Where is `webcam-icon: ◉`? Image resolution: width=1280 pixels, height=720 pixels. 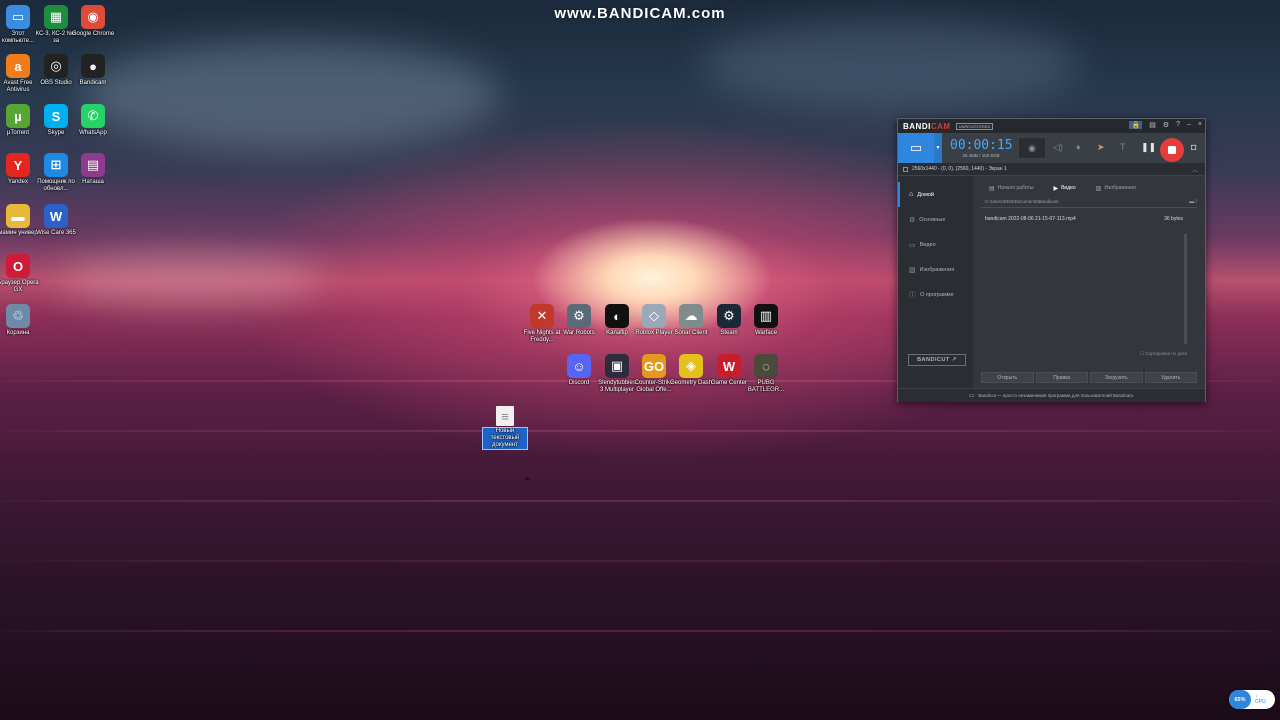 webcam-icon: ◉ is located at coordinates (1032, 147).